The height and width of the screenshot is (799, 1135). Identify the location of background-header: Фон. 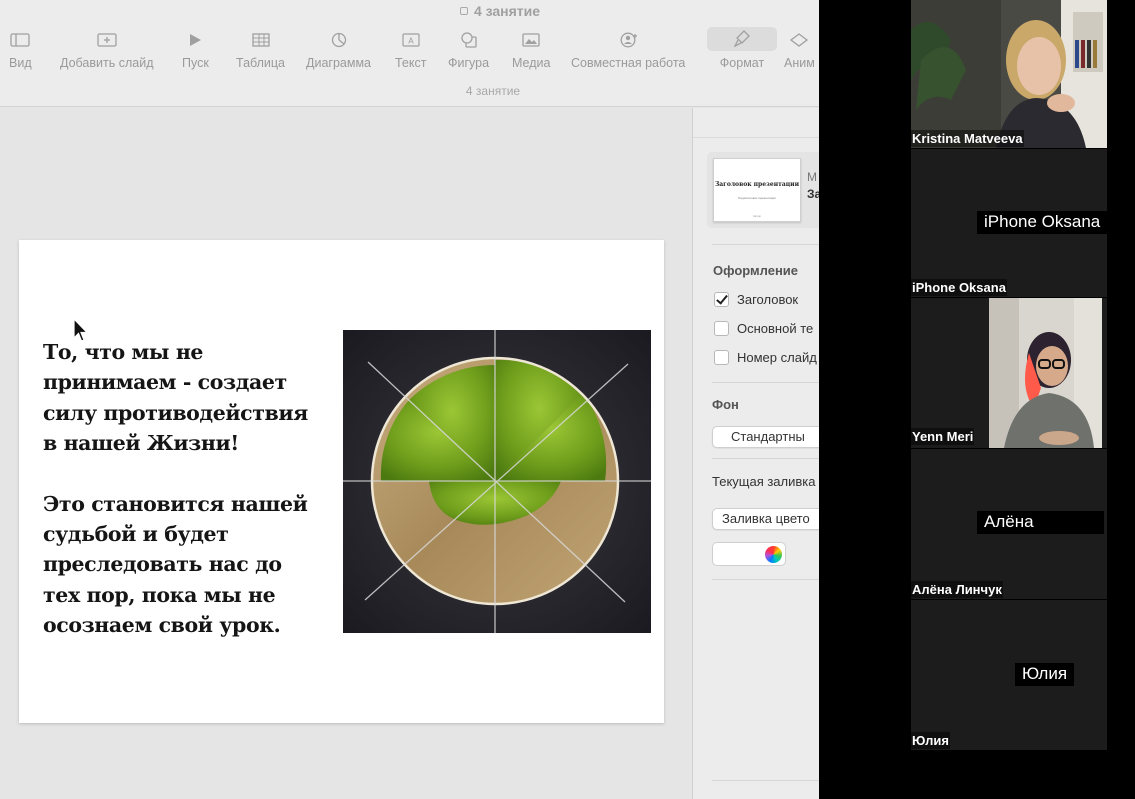
(725, 404).